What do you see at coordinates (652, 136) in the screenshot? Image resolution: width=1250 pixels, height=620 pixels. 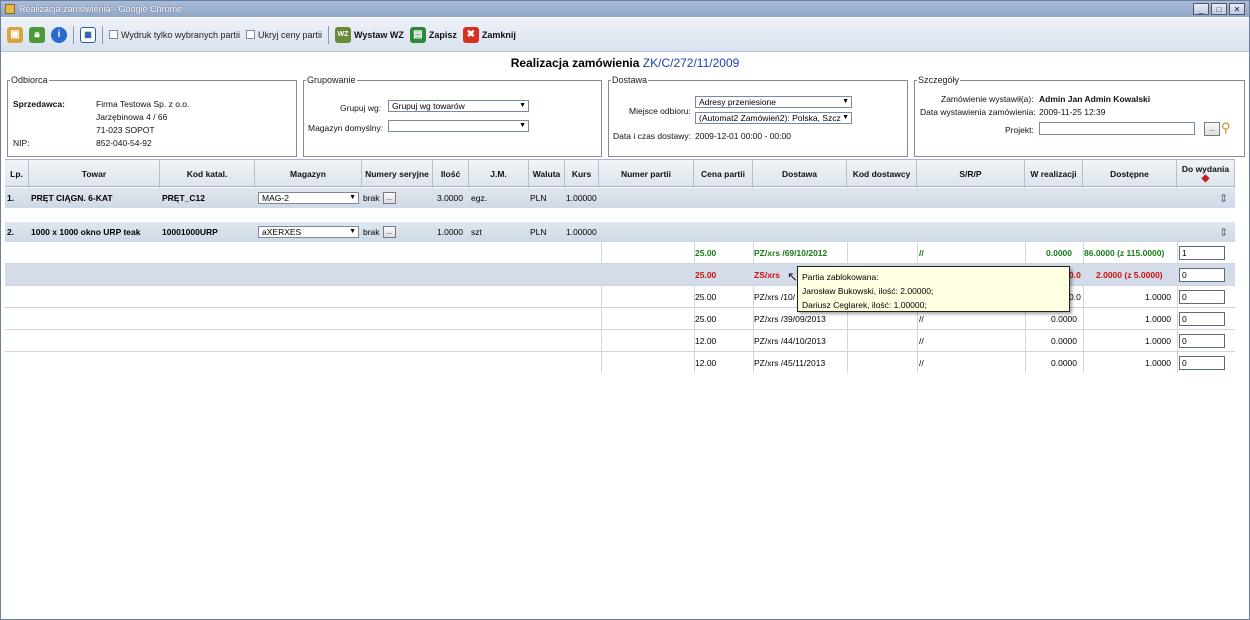 I see `delivery-date-label: Data i czas dostawy:` at bounding box center [652, 136].